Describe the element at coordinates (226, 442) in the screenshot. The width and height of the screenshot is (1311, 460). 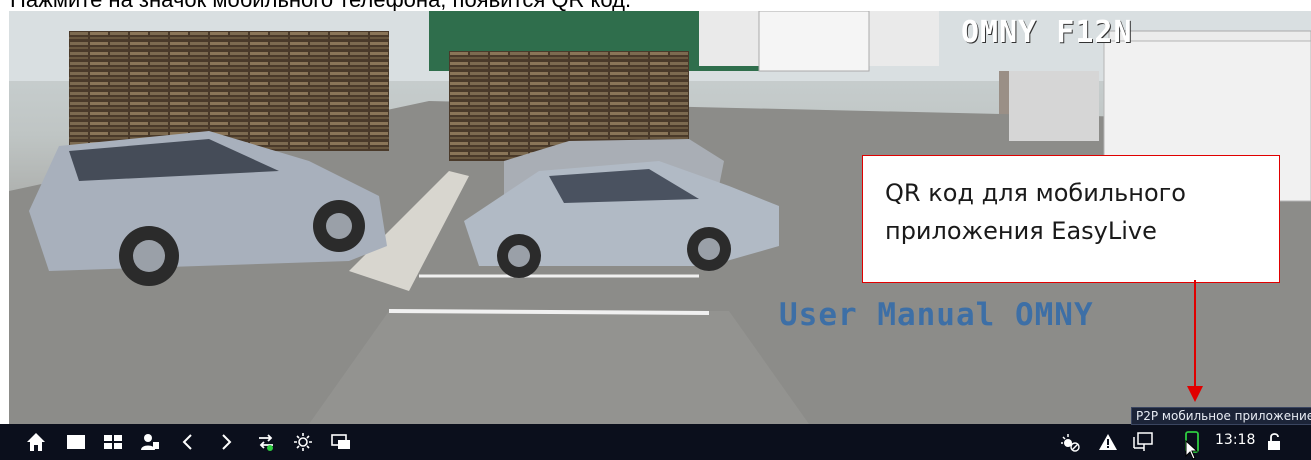
I see `chevron-right-icon` at that location.